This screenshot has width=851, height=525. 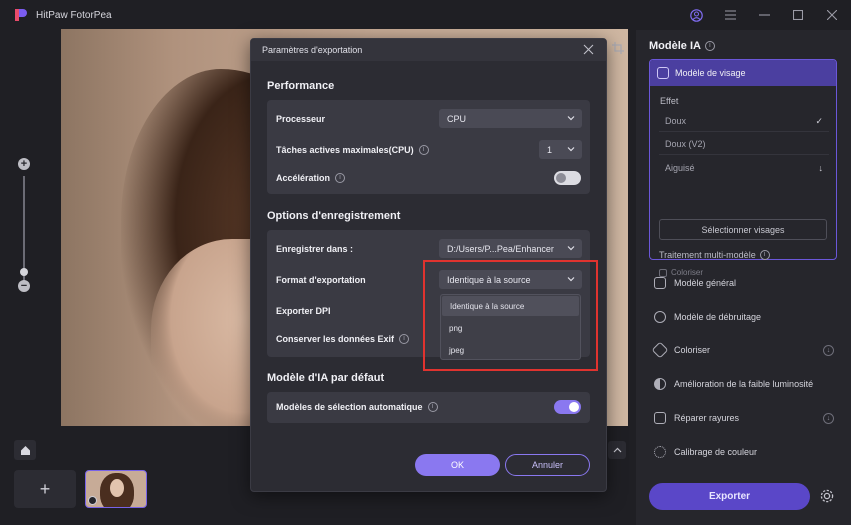 I want to click on model-low-light: Amélioration de la faible luminosité, so click(x=744, y=384).